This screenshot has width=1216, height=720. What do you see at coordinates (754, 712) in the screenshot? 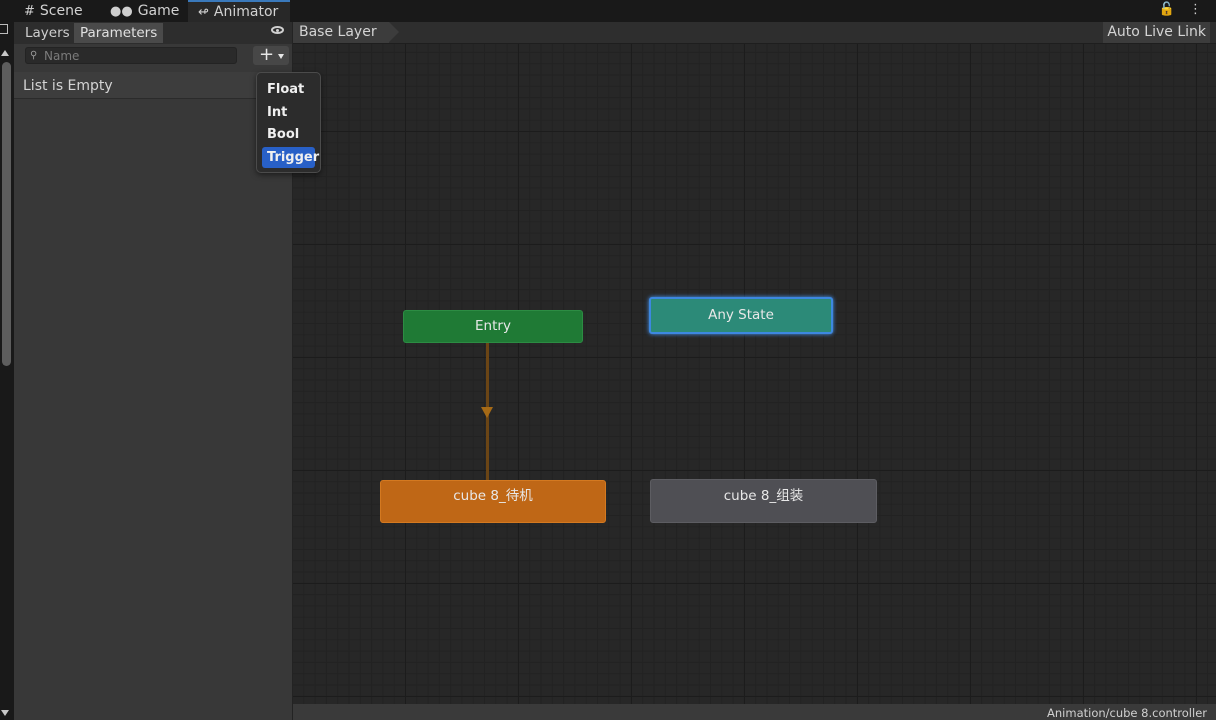
I see `status-bar: Animation/cube 8.controller` at bounding box center [754, 712].